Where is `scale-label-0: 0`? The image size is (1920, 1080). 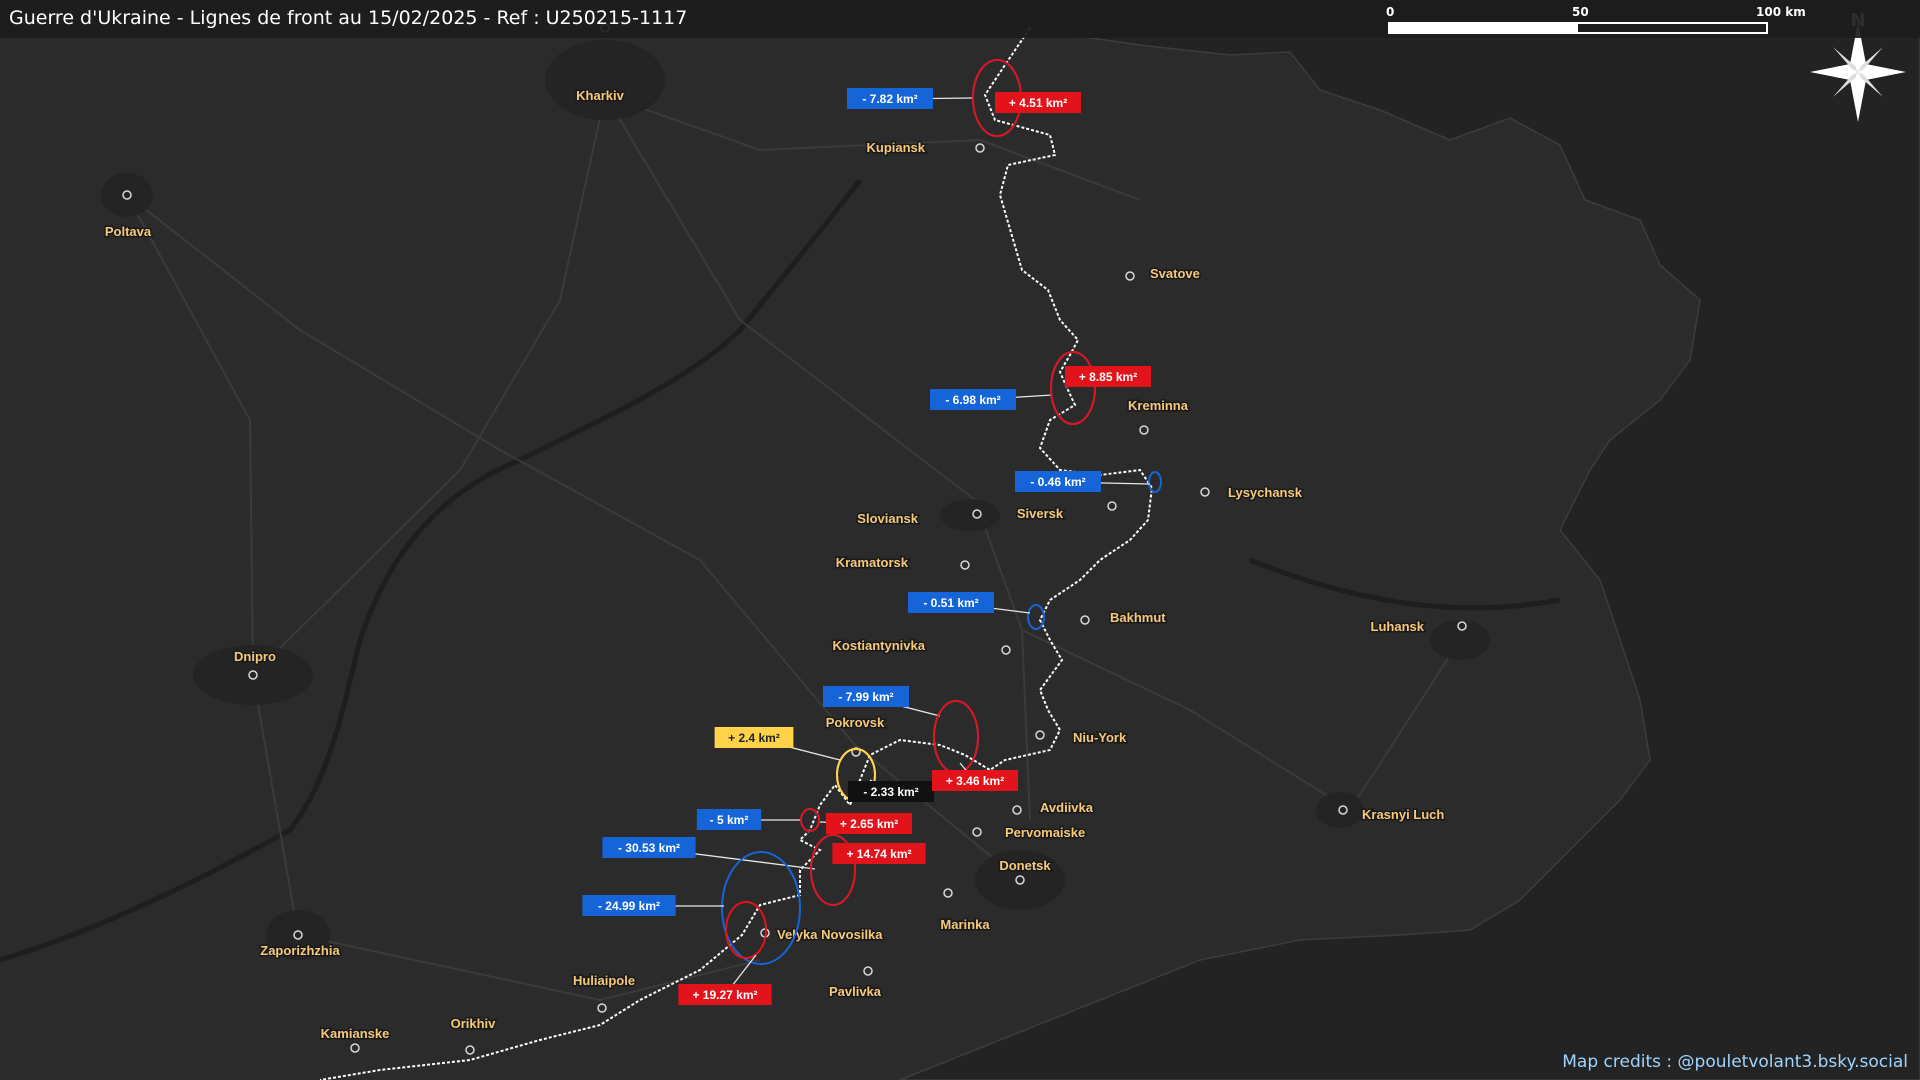
scale-label-0: 0 is located at coordinates (1390, 12).